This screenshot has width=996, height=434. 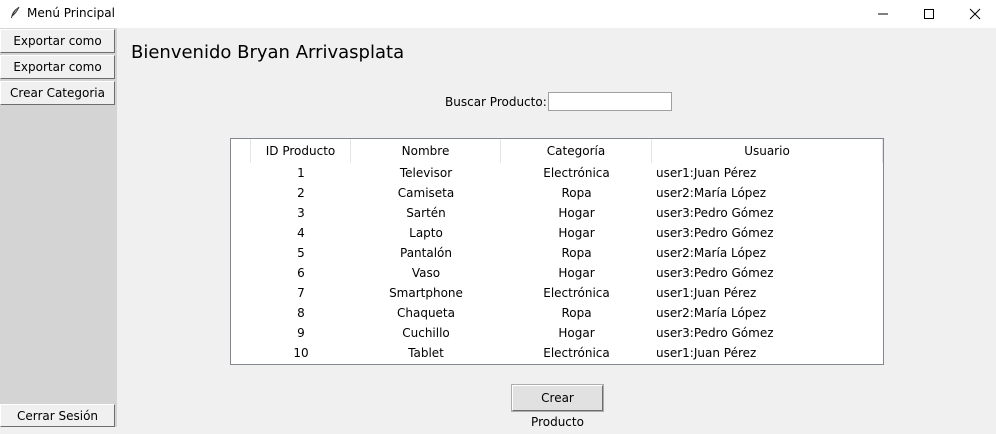 What do you see at coordinates (301, 233) in the screenshot?
I see `cell-id: 4` at bounding box center [301, 233].